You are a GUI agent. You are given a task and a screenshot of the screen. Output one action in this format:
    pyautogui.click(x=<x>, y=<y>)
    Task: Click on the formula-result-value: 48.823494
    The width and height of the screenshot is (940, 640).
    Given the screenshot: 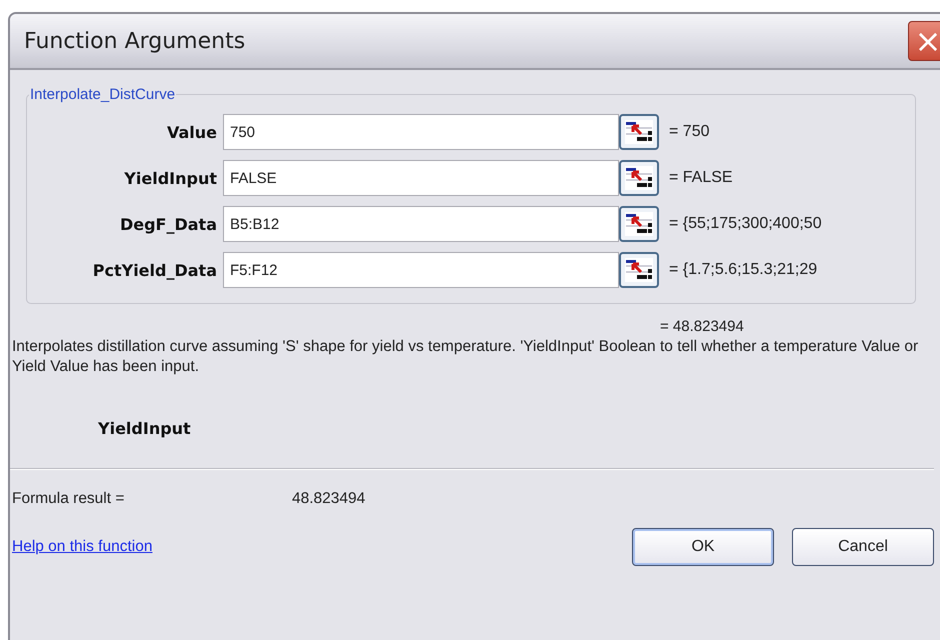 What is the action you would take?
    pyautogui.click(x=329, y=499)
    